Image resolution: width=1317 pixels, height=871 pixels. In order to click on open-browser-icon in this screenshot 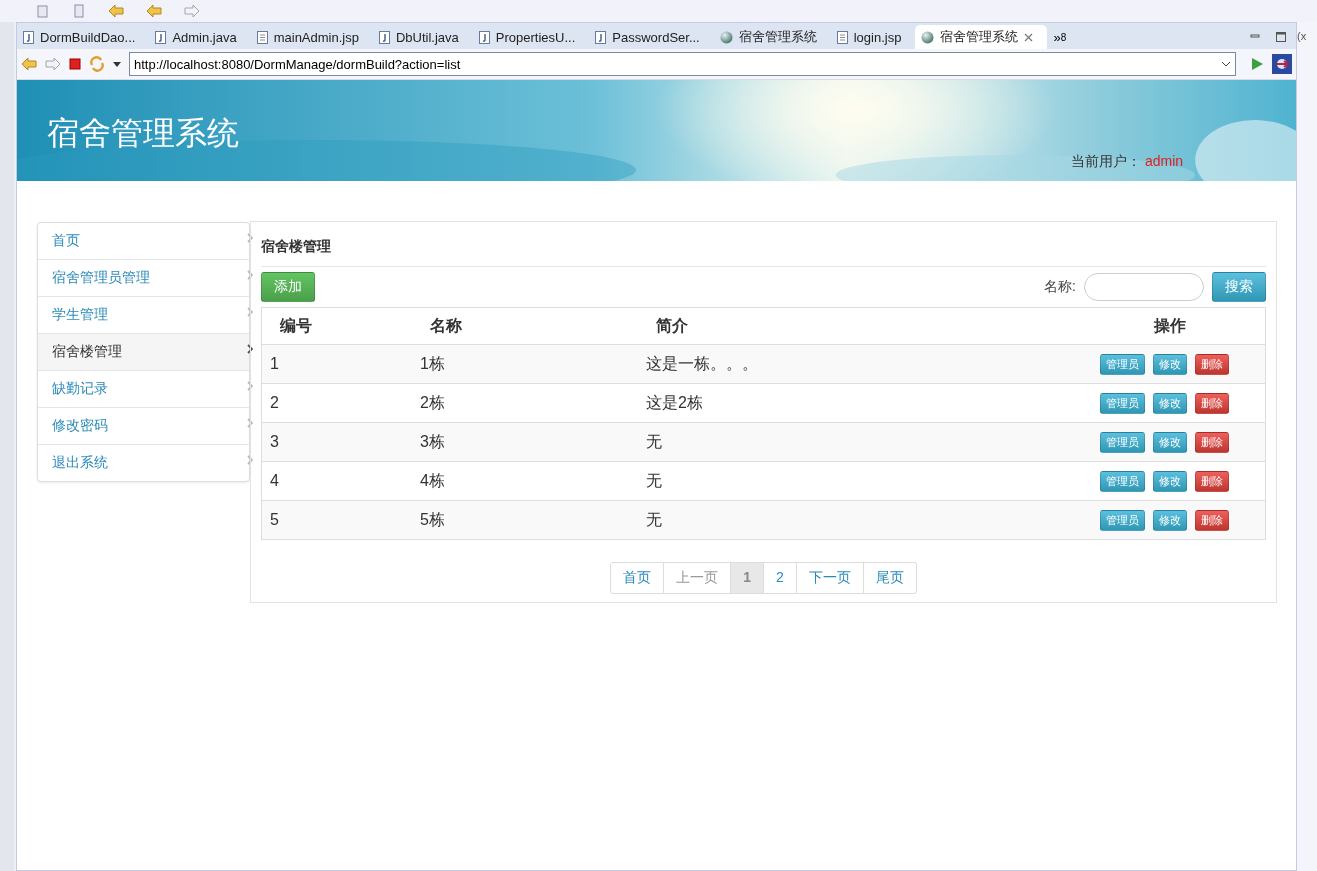, I will do `click(1282, 64)`.